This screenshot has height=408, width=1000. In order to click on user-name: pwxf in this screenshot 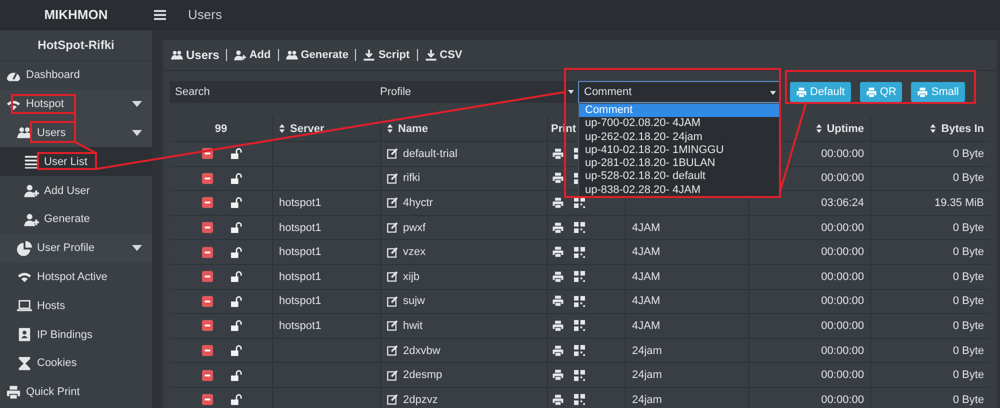, I will do `click(414, 228)`.